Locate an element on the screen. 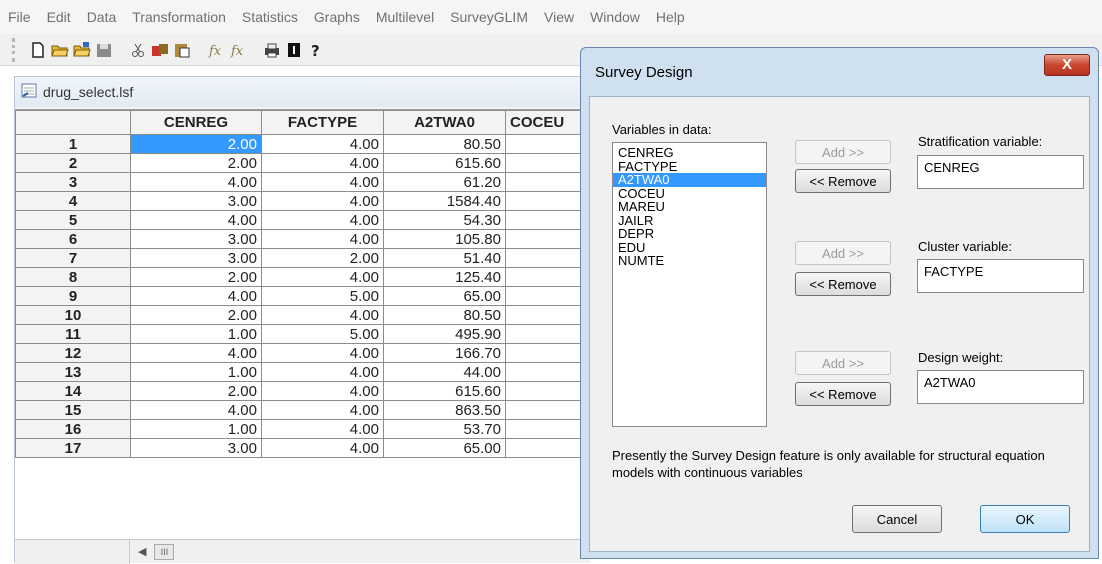 Image resolution: width=1102 pixels, height=564 pixels. transform-icon: fx is located at coordinates (216, 50).